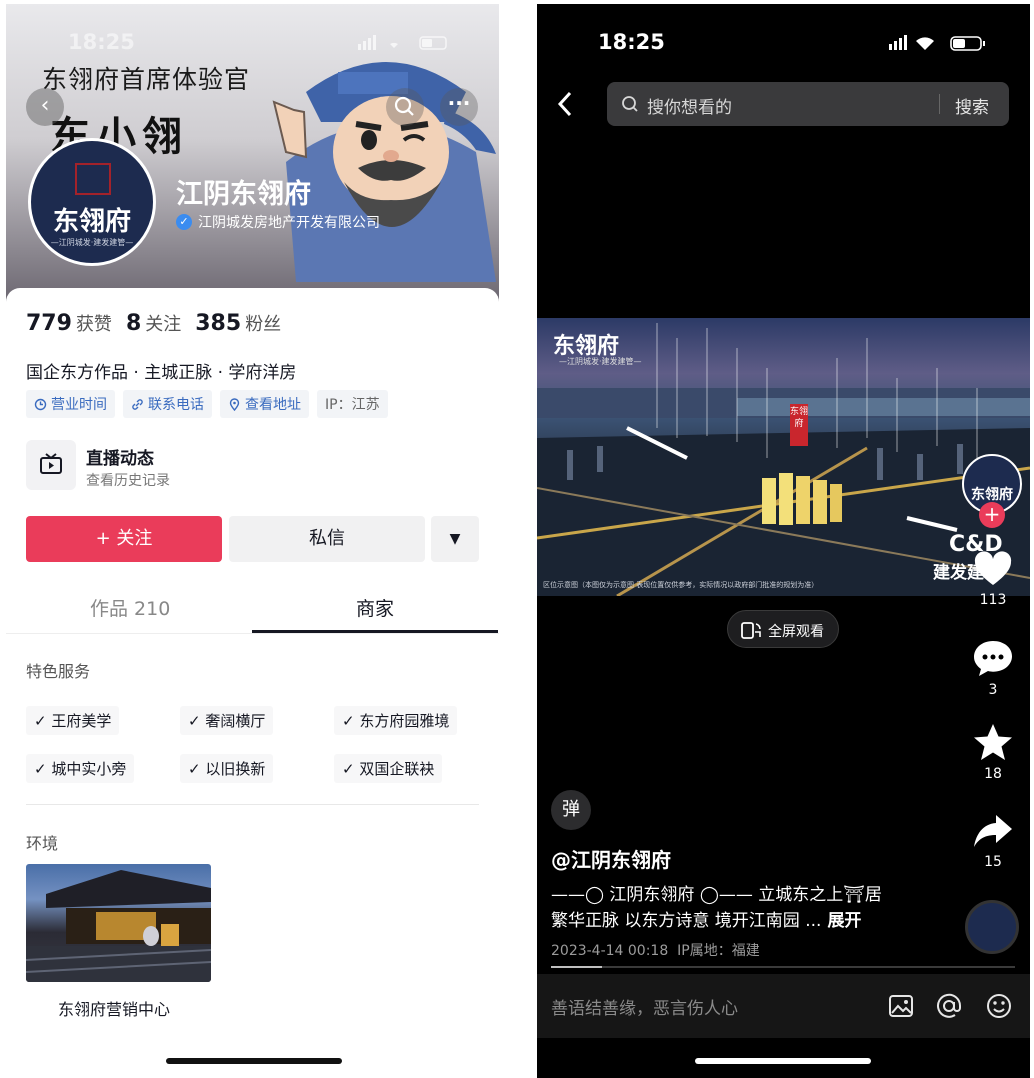 This screenshot has width=1034, height=1078. I want to click on music-disc-icon, so click(992, 927).